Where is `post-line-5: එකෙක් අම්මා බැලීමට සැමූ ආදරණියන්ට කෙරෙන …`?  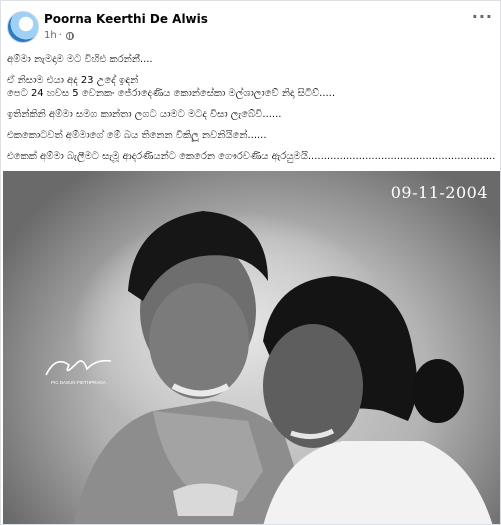 post-line-5: එකෙක් අම්මා බැලීමට සැමූ ආදරණියන්ට කෙරෙන … is located at coordinates (251, 156).